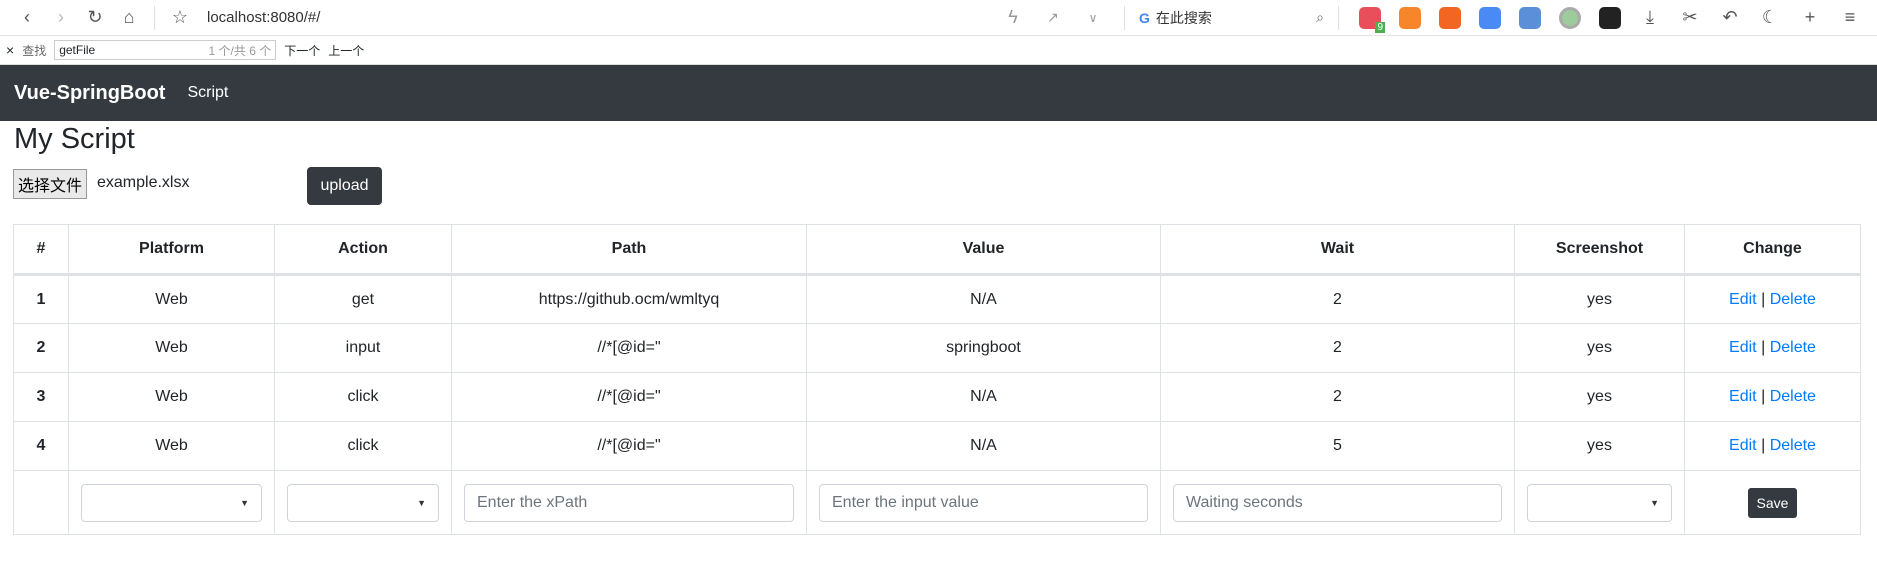  I want to click on choose-file-button: 选择文件, so click(50, 184).